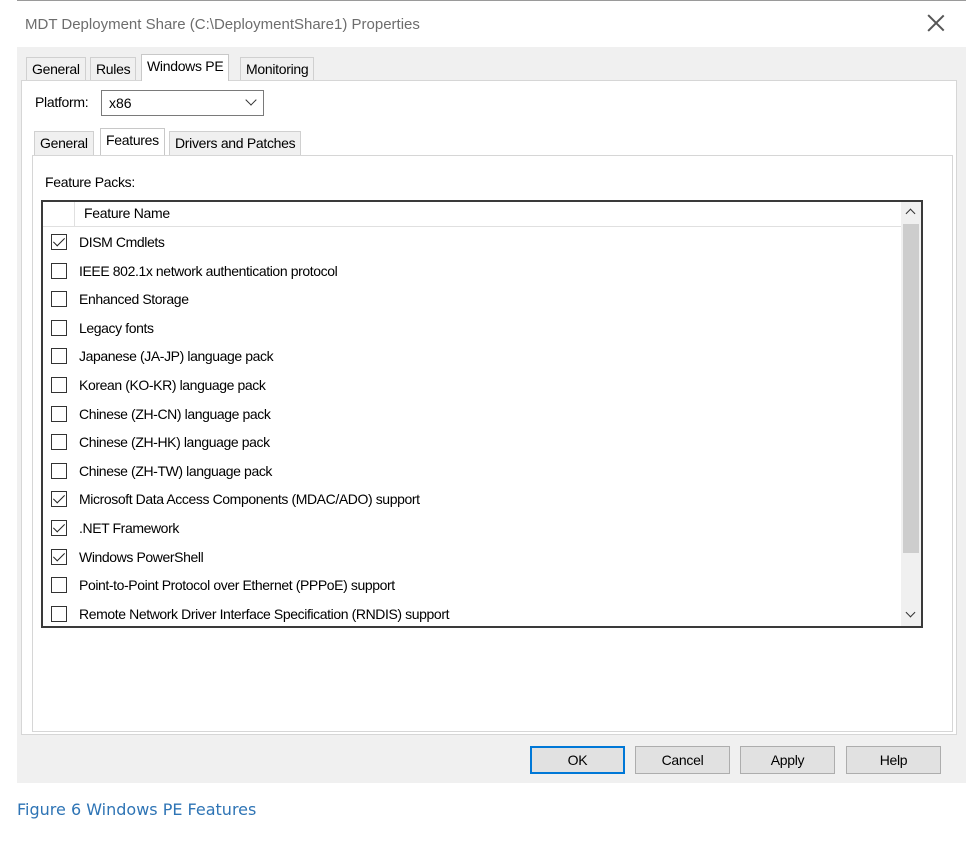 The height and width of the screenshot is (851, 966). What do you see at coordinates (141, 556) in the screenshot?
I see `feature-name: Windows PowerShell` at bounding box center [141, 556].